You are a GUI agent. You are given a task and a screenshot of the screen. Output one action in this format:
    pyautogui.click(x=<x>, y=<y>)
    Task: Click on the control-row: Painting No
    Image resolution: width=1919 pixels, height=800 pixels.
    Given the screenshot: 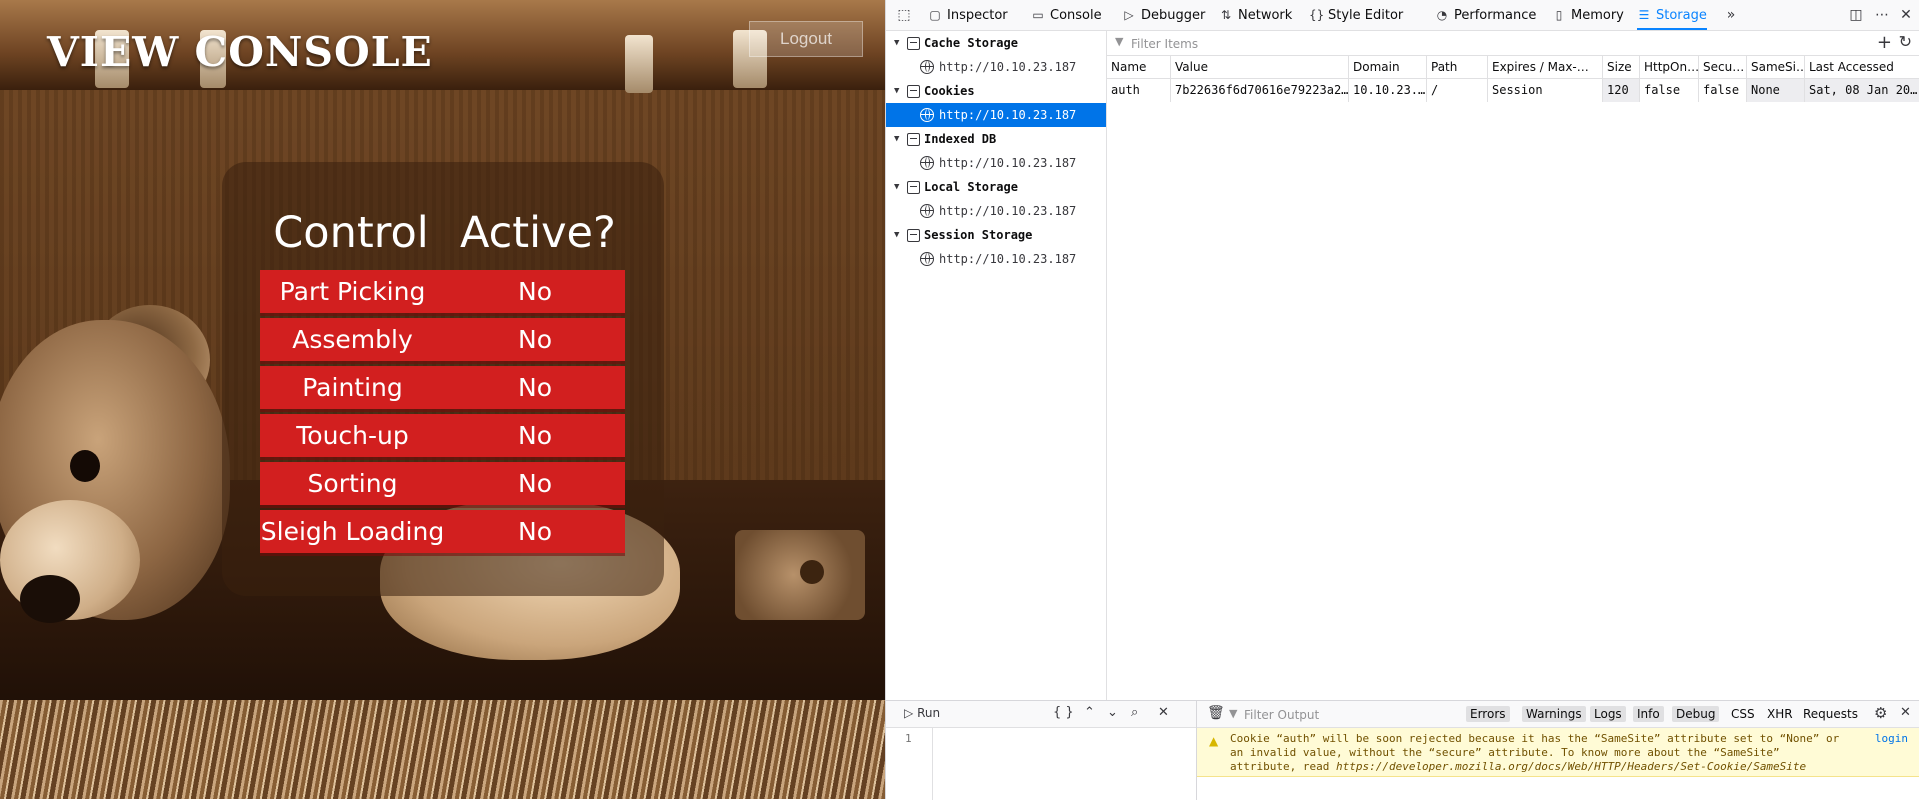 What is the action you would take?
    pyautogui.click(x=442, y=387)
    